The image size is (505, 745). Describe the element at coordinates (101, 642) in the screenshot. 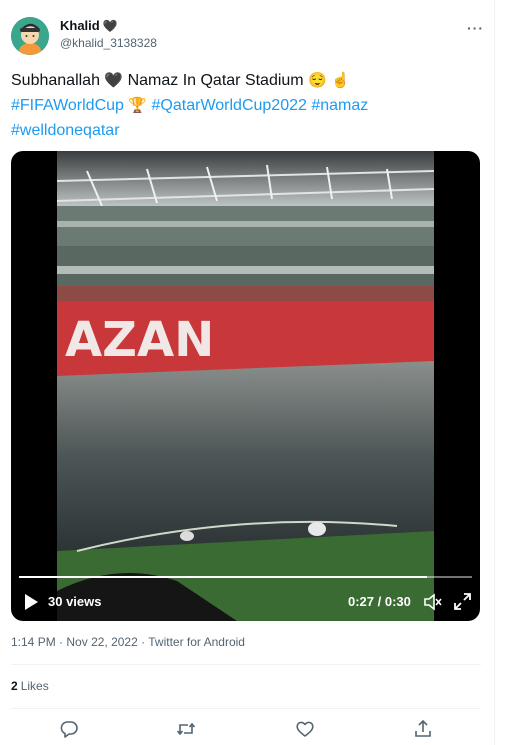

I see `tweet-date: Nov 22, 2022` at that location.